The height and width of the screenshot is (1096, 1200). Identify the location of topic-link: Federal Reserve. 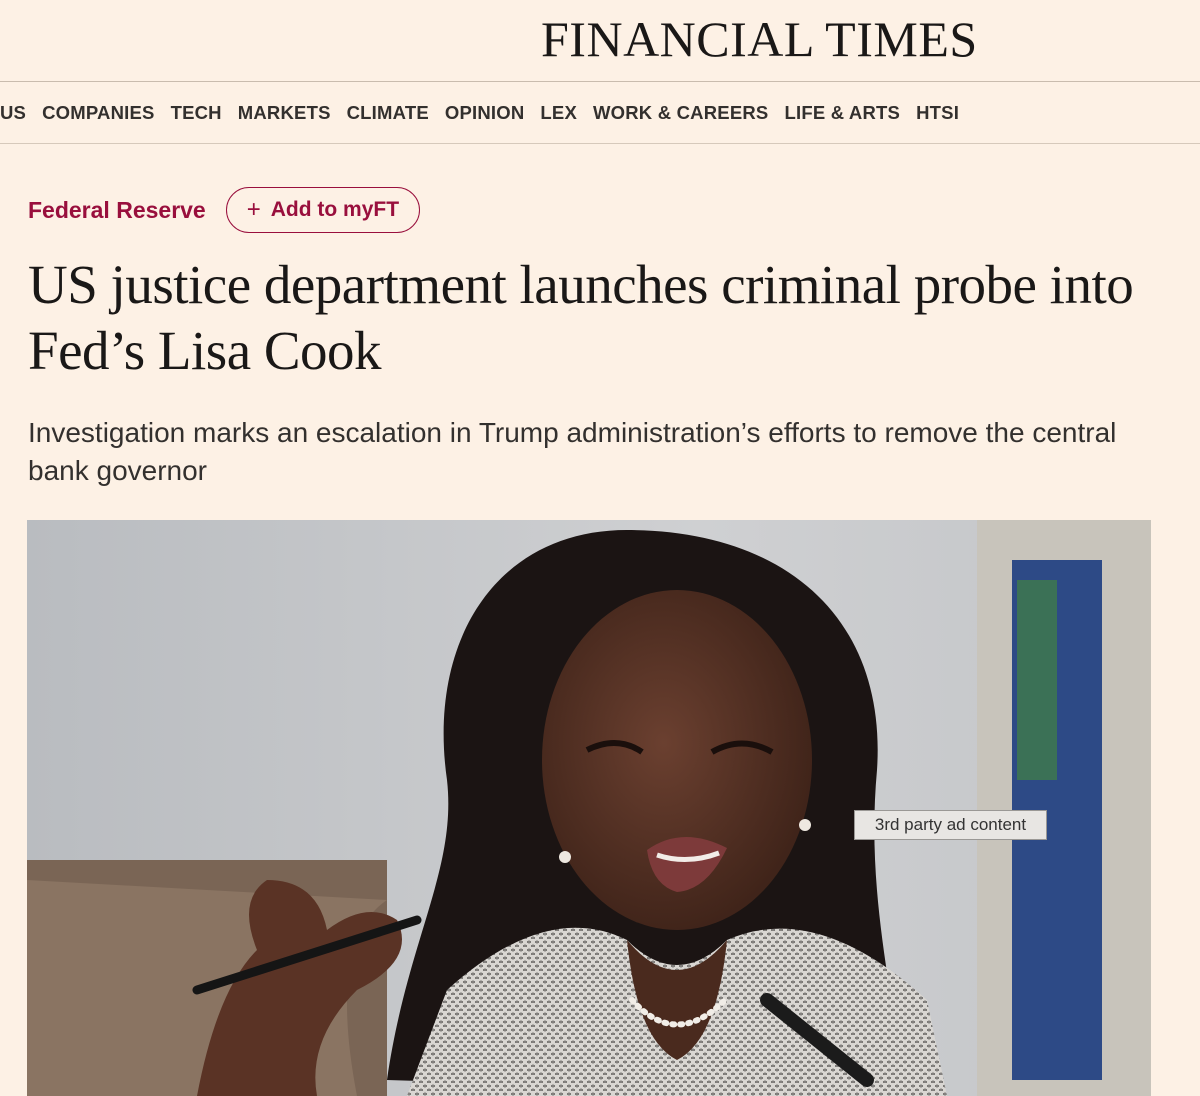
(117, 210).